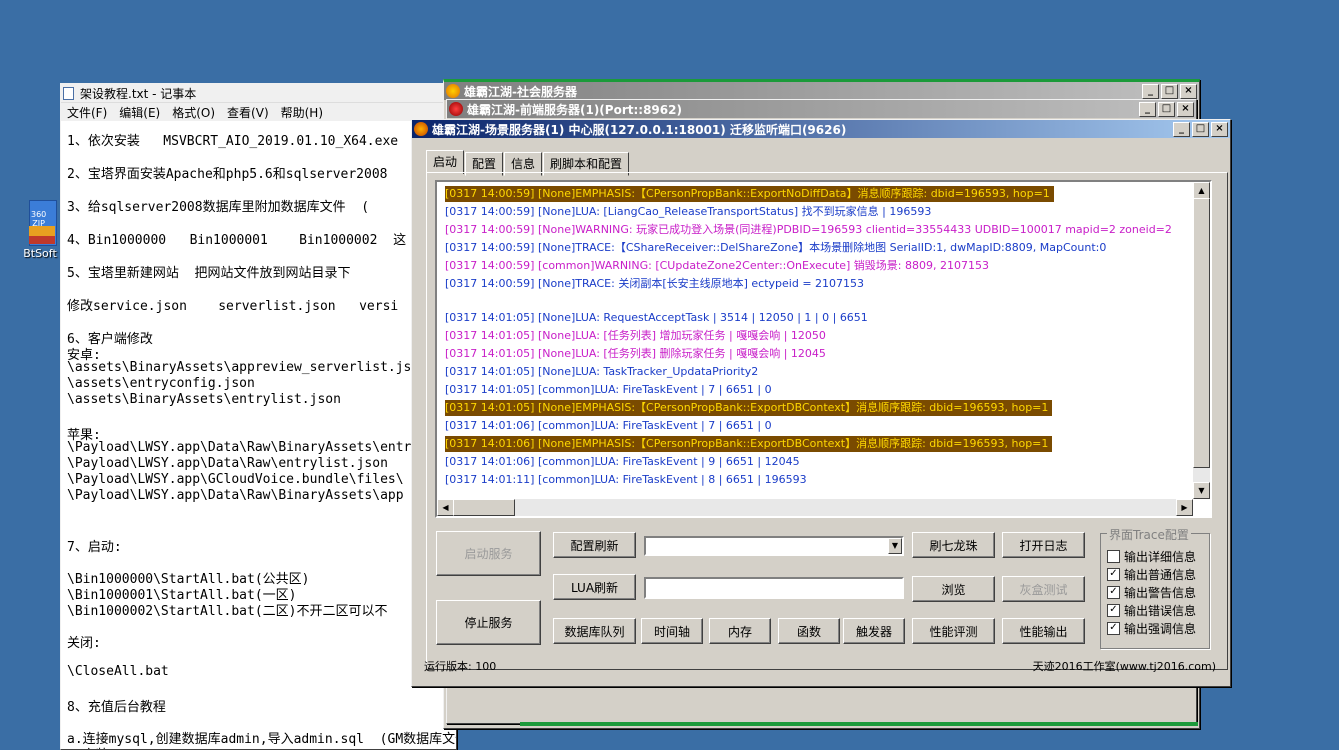 This screenshot has width=1339, height=750. Describe the element at coordinates (1113, 556) in the screenshot. I see `checkbox` at that location.